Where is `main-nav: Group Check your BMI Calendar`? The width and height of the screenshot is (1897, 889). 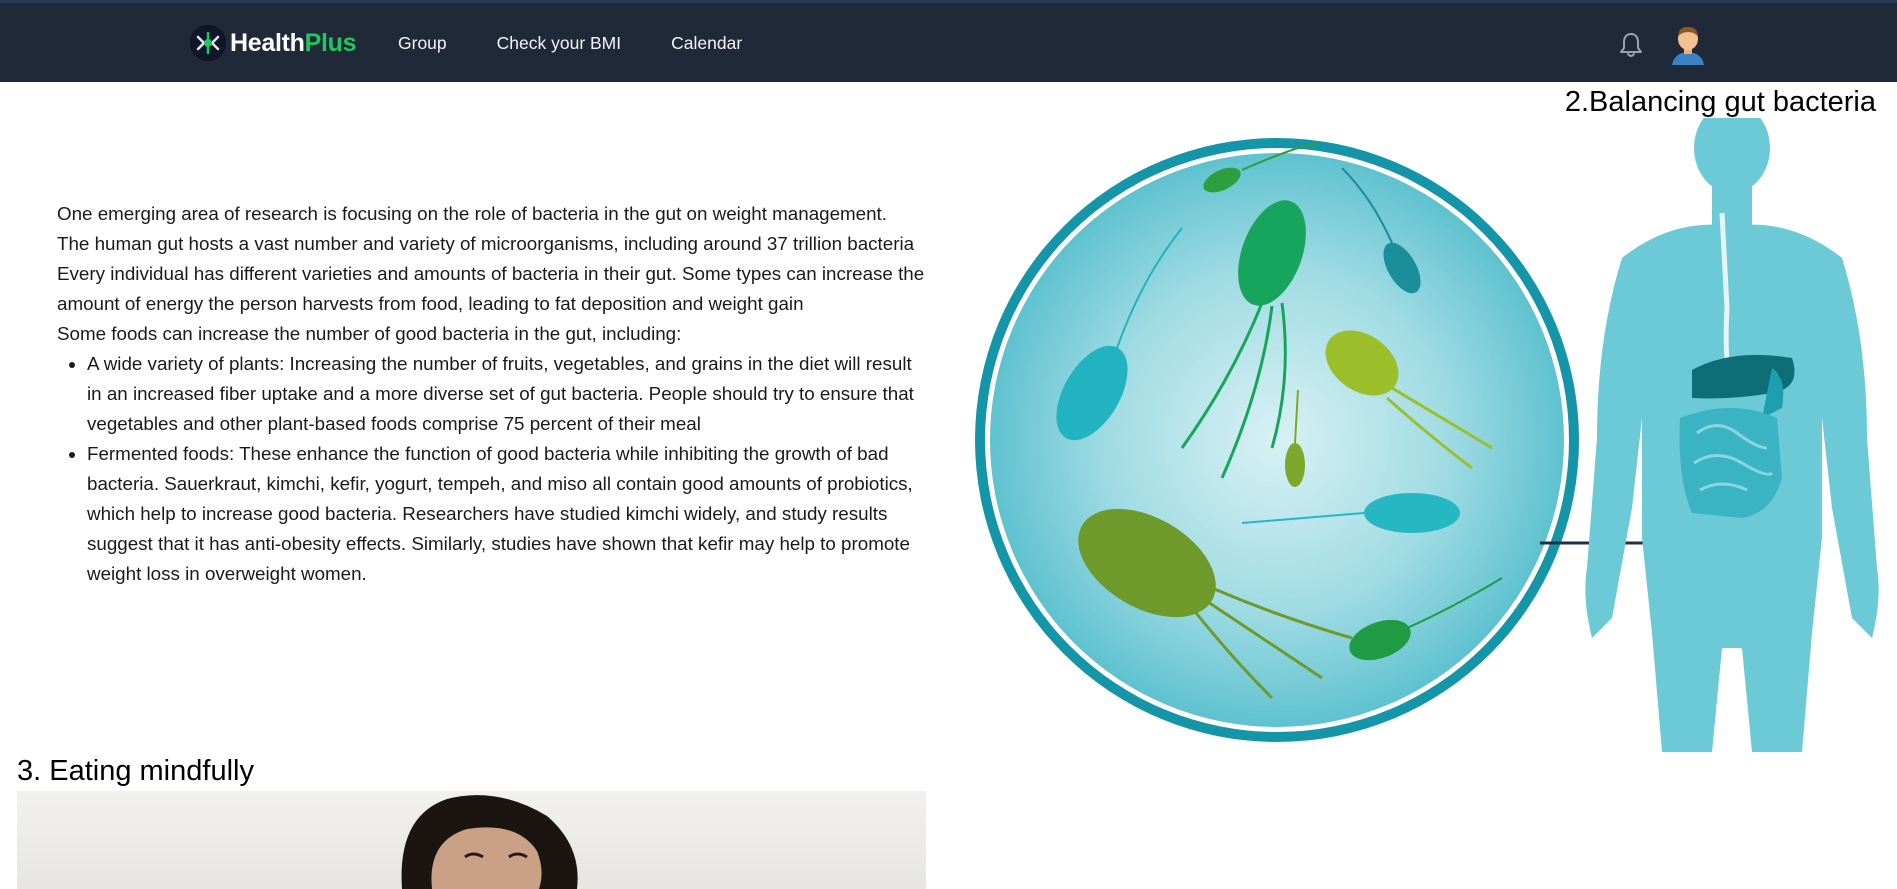
main-nav: Group Check your BMI Calendar is located at coordinates (570, 43).